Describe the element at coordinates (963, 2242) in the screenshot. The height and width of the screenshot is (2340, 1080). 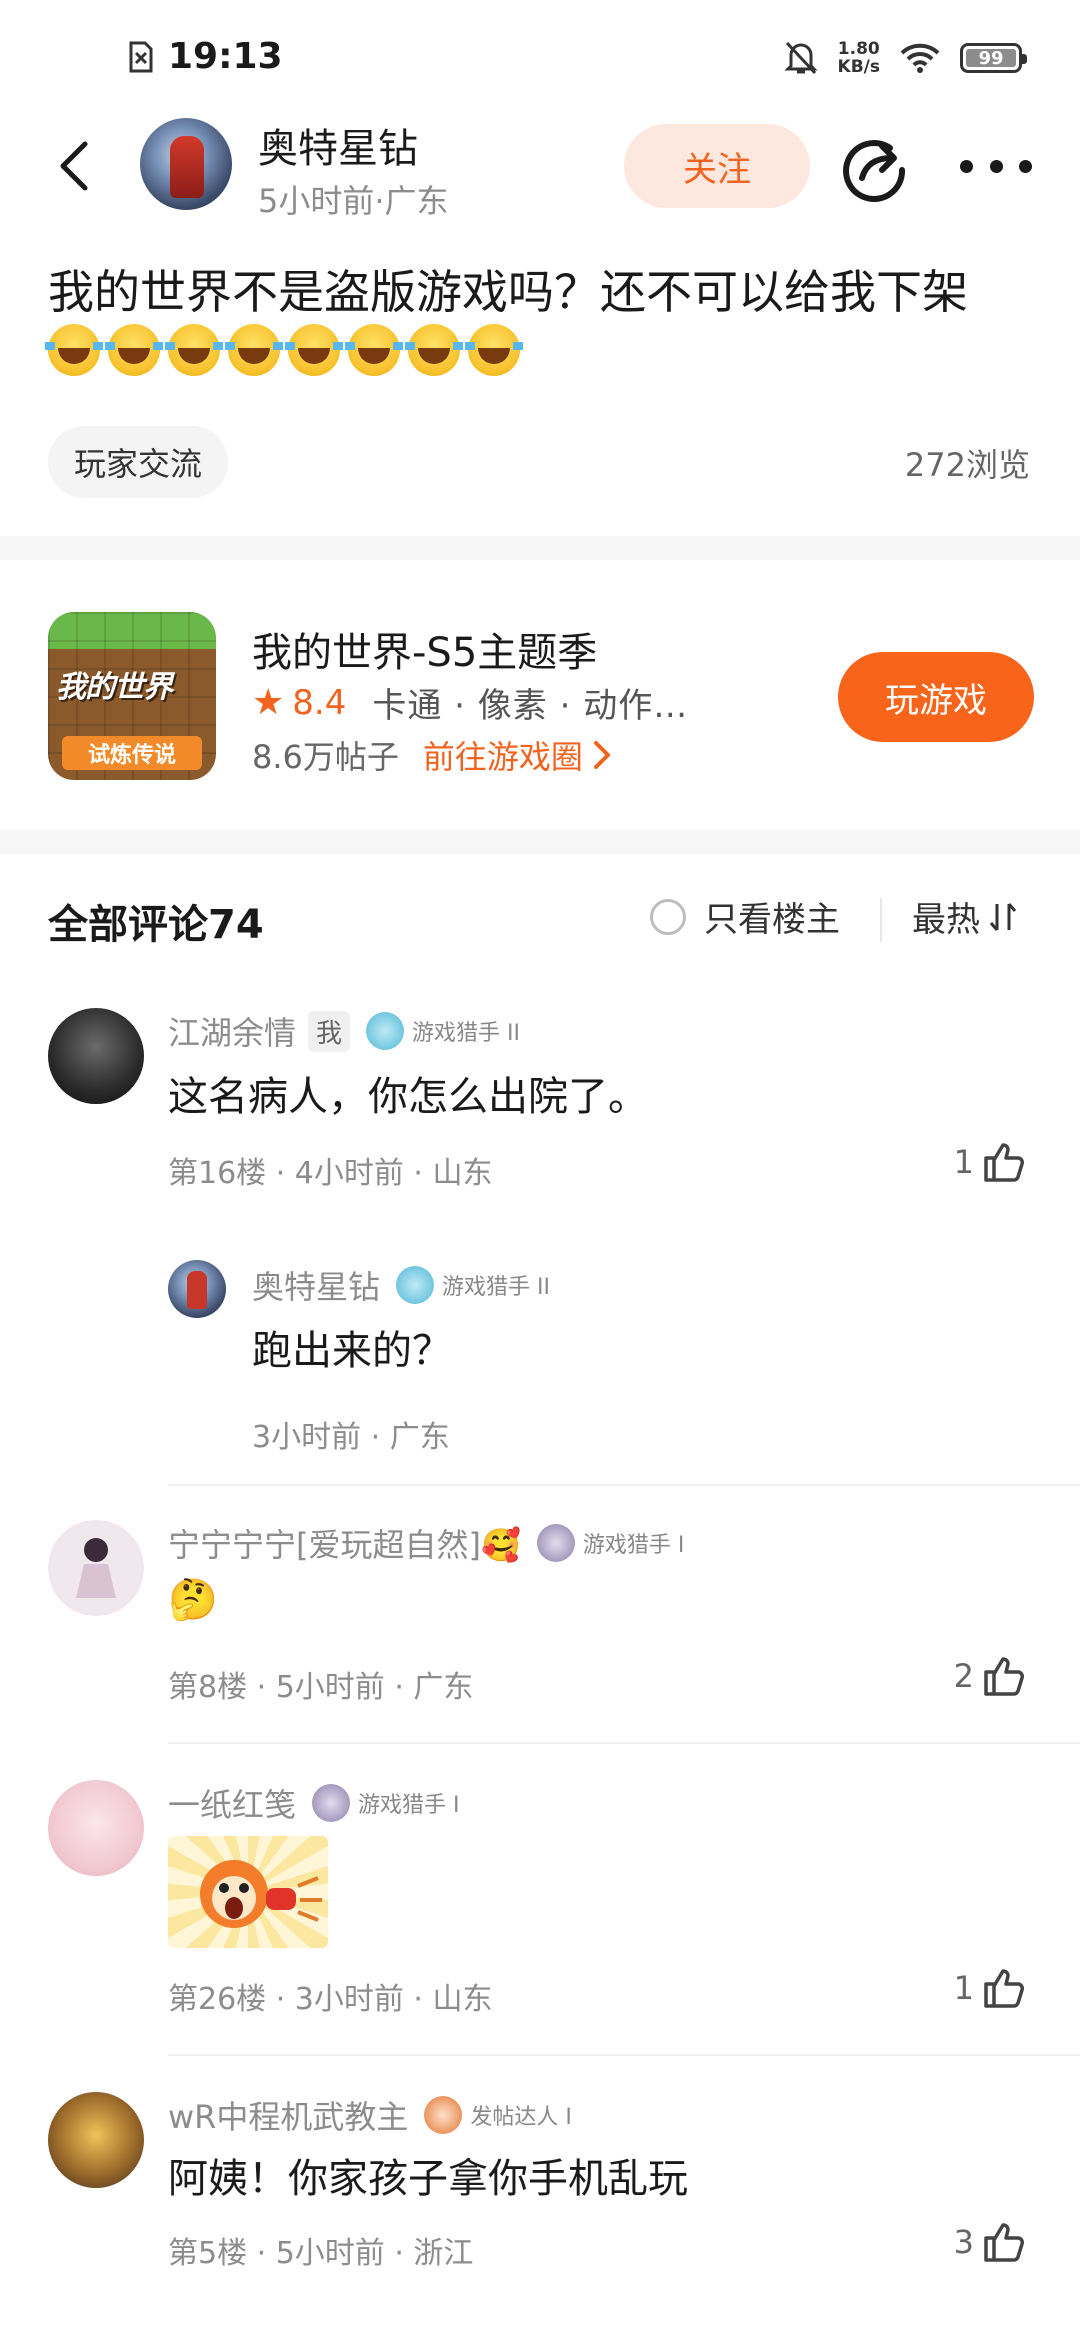
I see `like-count: 3` at that location.